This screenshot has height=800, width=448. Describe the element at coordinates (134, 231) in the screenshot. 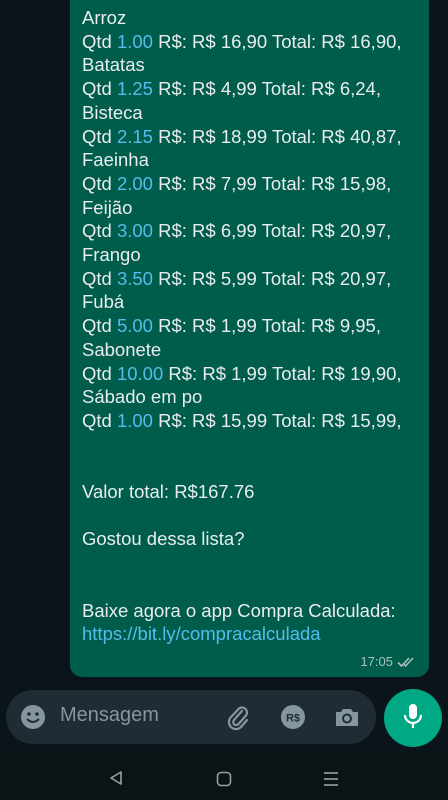

I see `item-qty: 3.00` at that location.